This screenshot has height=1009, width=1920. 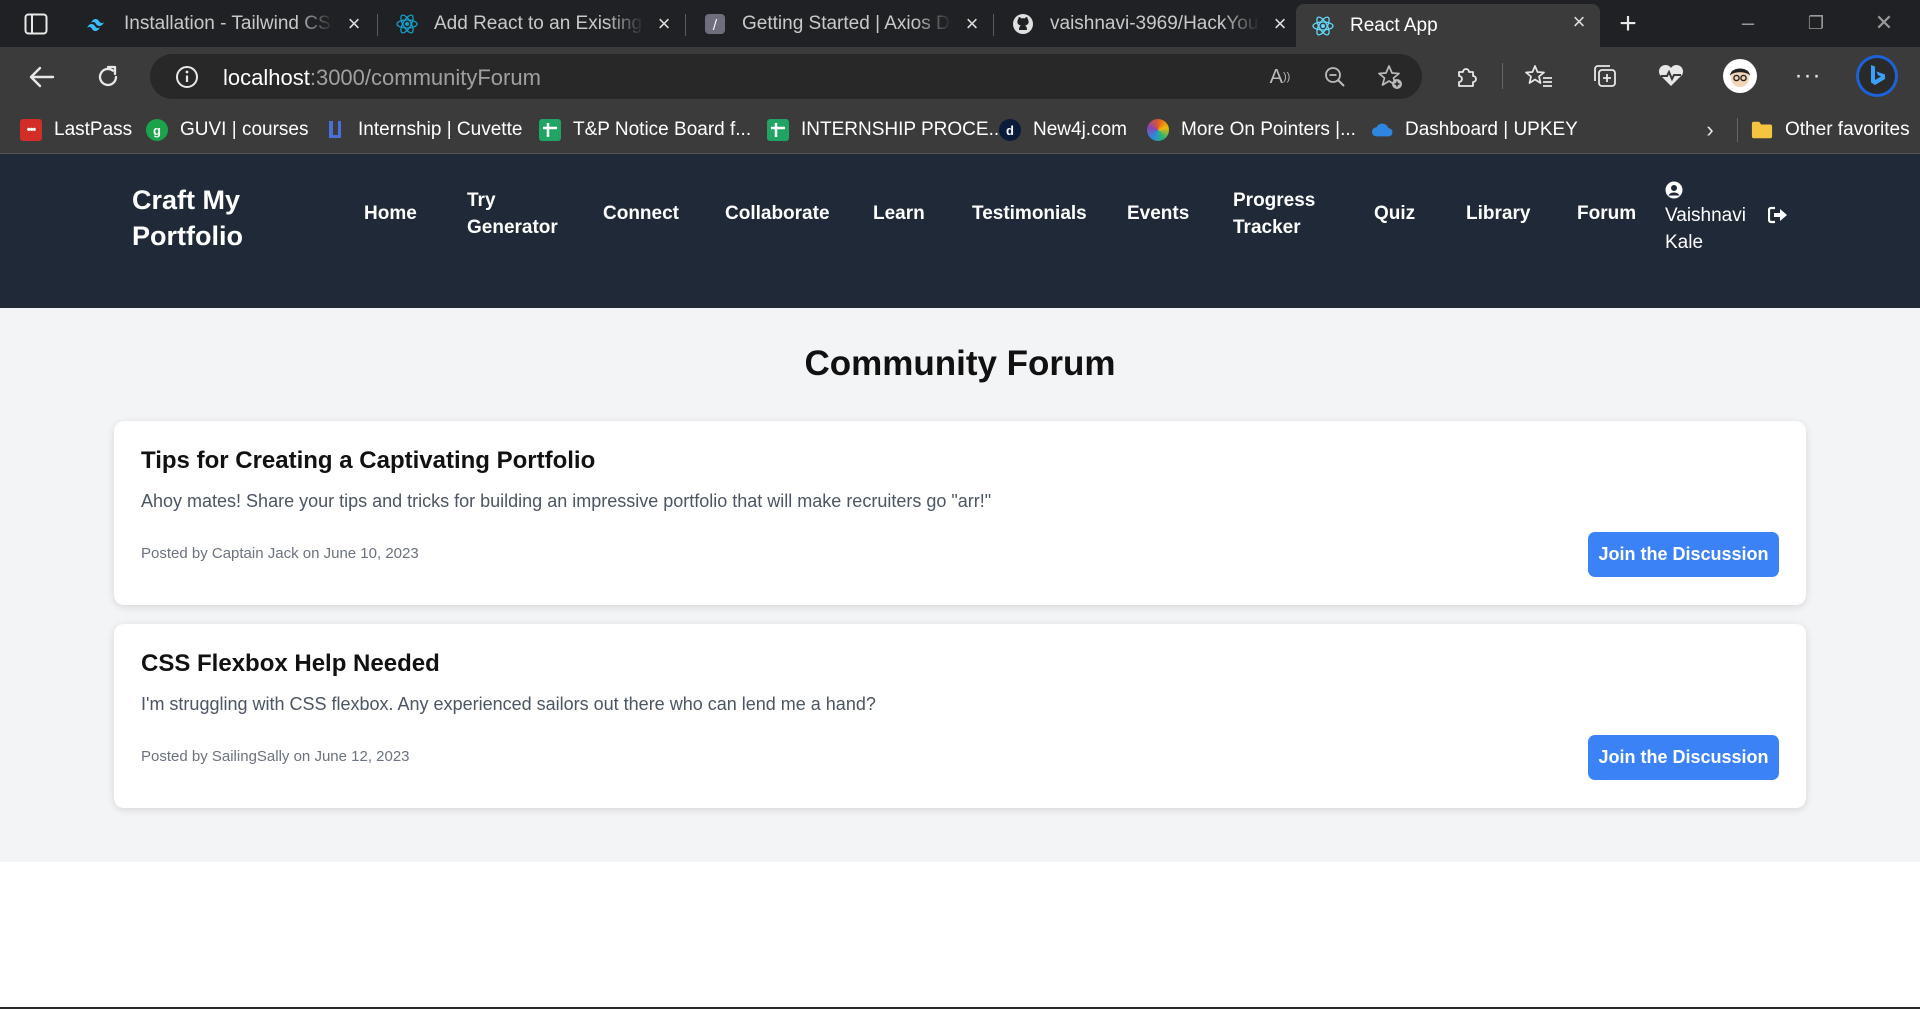 I want to click on nav-collaborate: Collaborate, so click(x=777, y=213).